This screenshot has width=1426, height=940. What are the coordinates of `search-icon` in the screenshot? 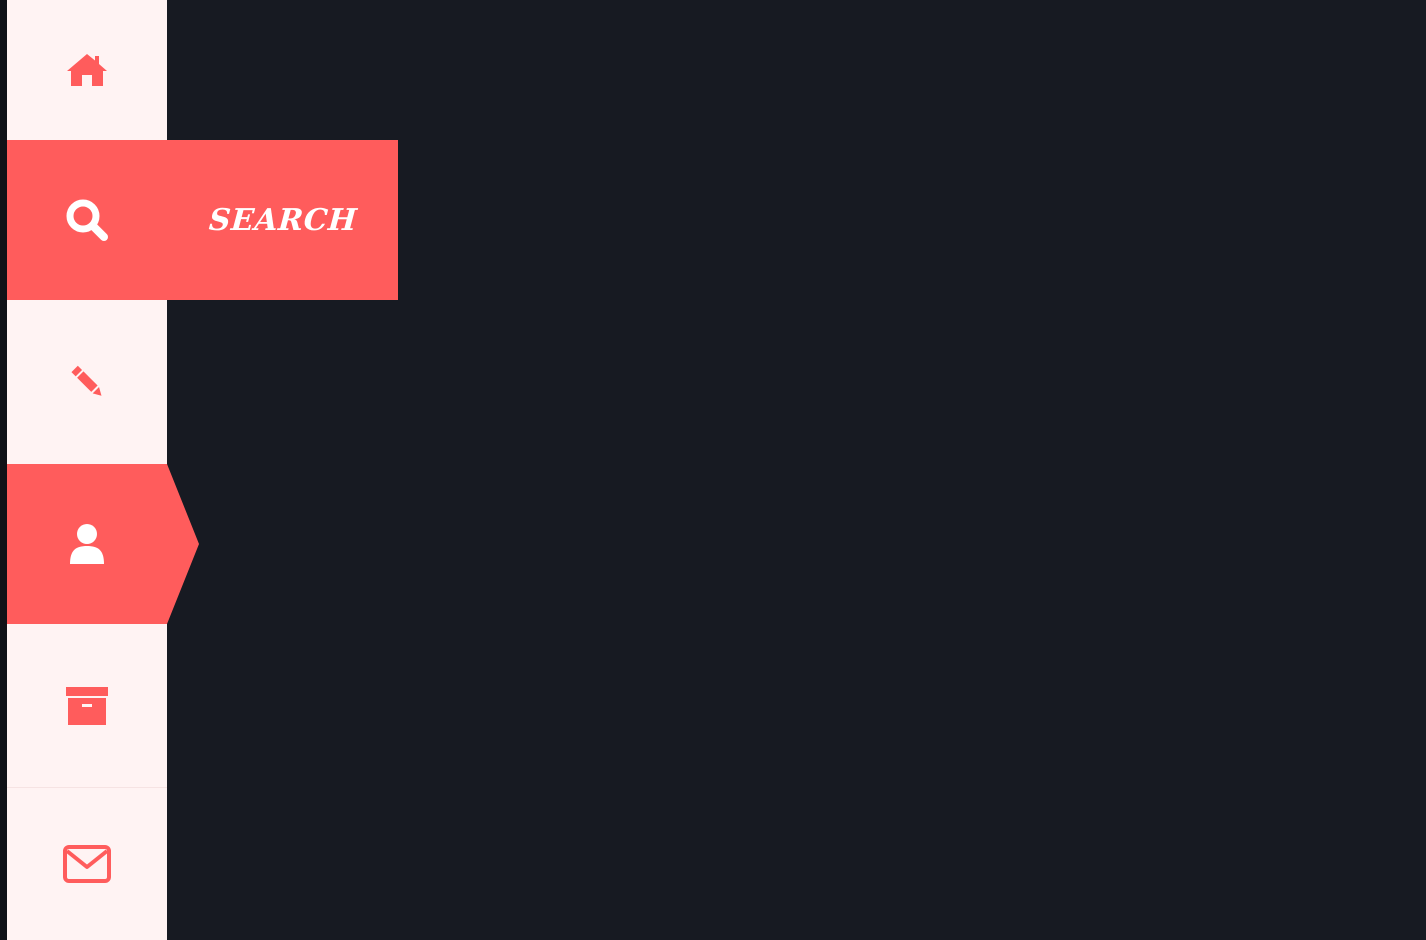 It's located at (87, 220).